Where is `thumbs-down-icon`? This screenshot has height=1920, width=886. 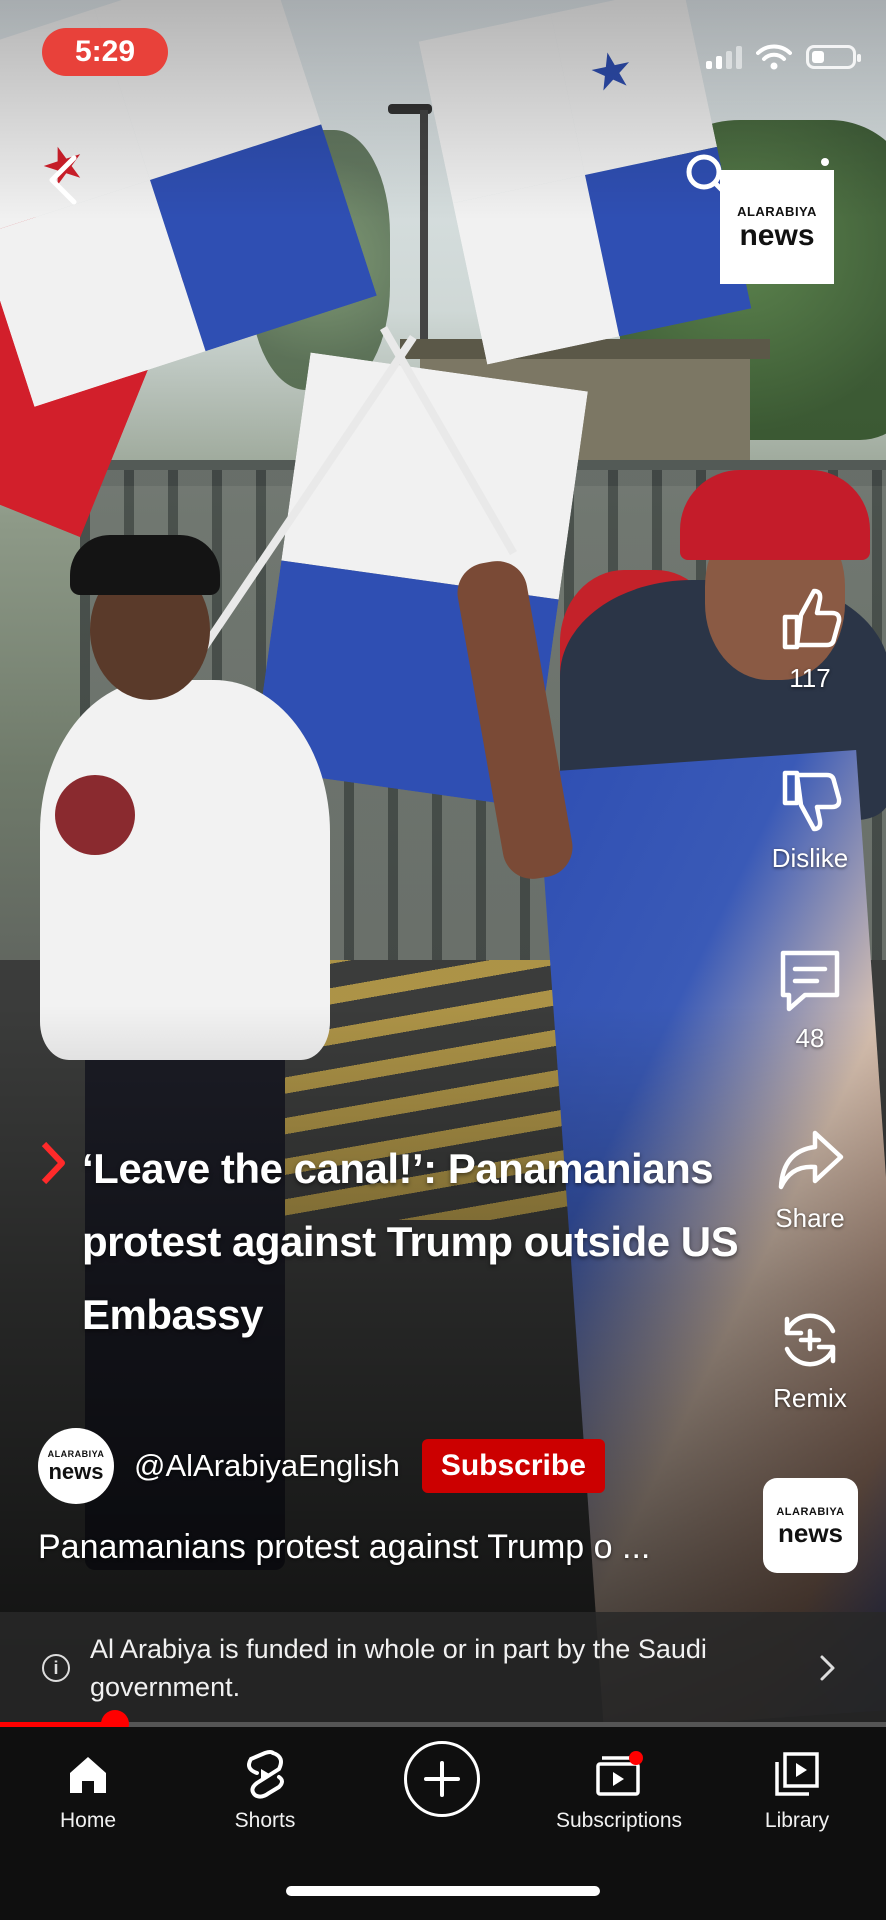 thumbs-down-icon is located at coordinates (812, 801).